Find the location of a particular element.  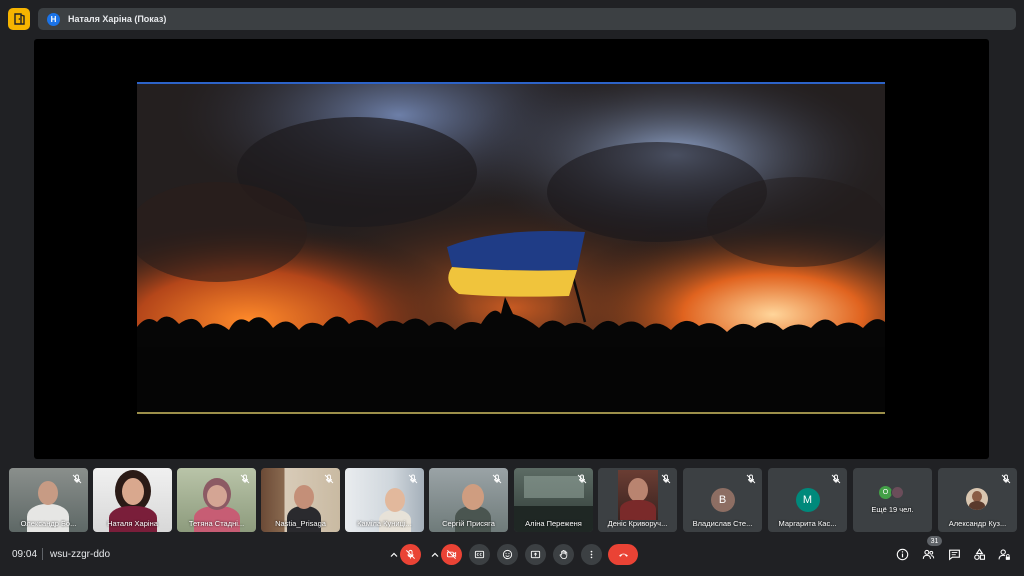

video-options-button is located at coordinates (435, 554).